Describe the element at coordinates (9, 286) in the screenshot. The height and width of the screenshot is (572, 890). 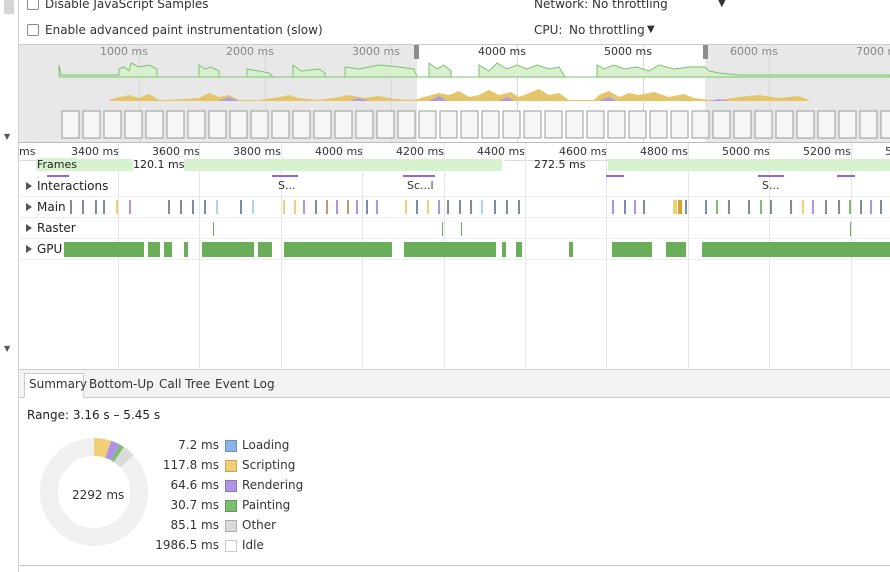
I see `left-scrollbar: ▼ ▼` at that location.